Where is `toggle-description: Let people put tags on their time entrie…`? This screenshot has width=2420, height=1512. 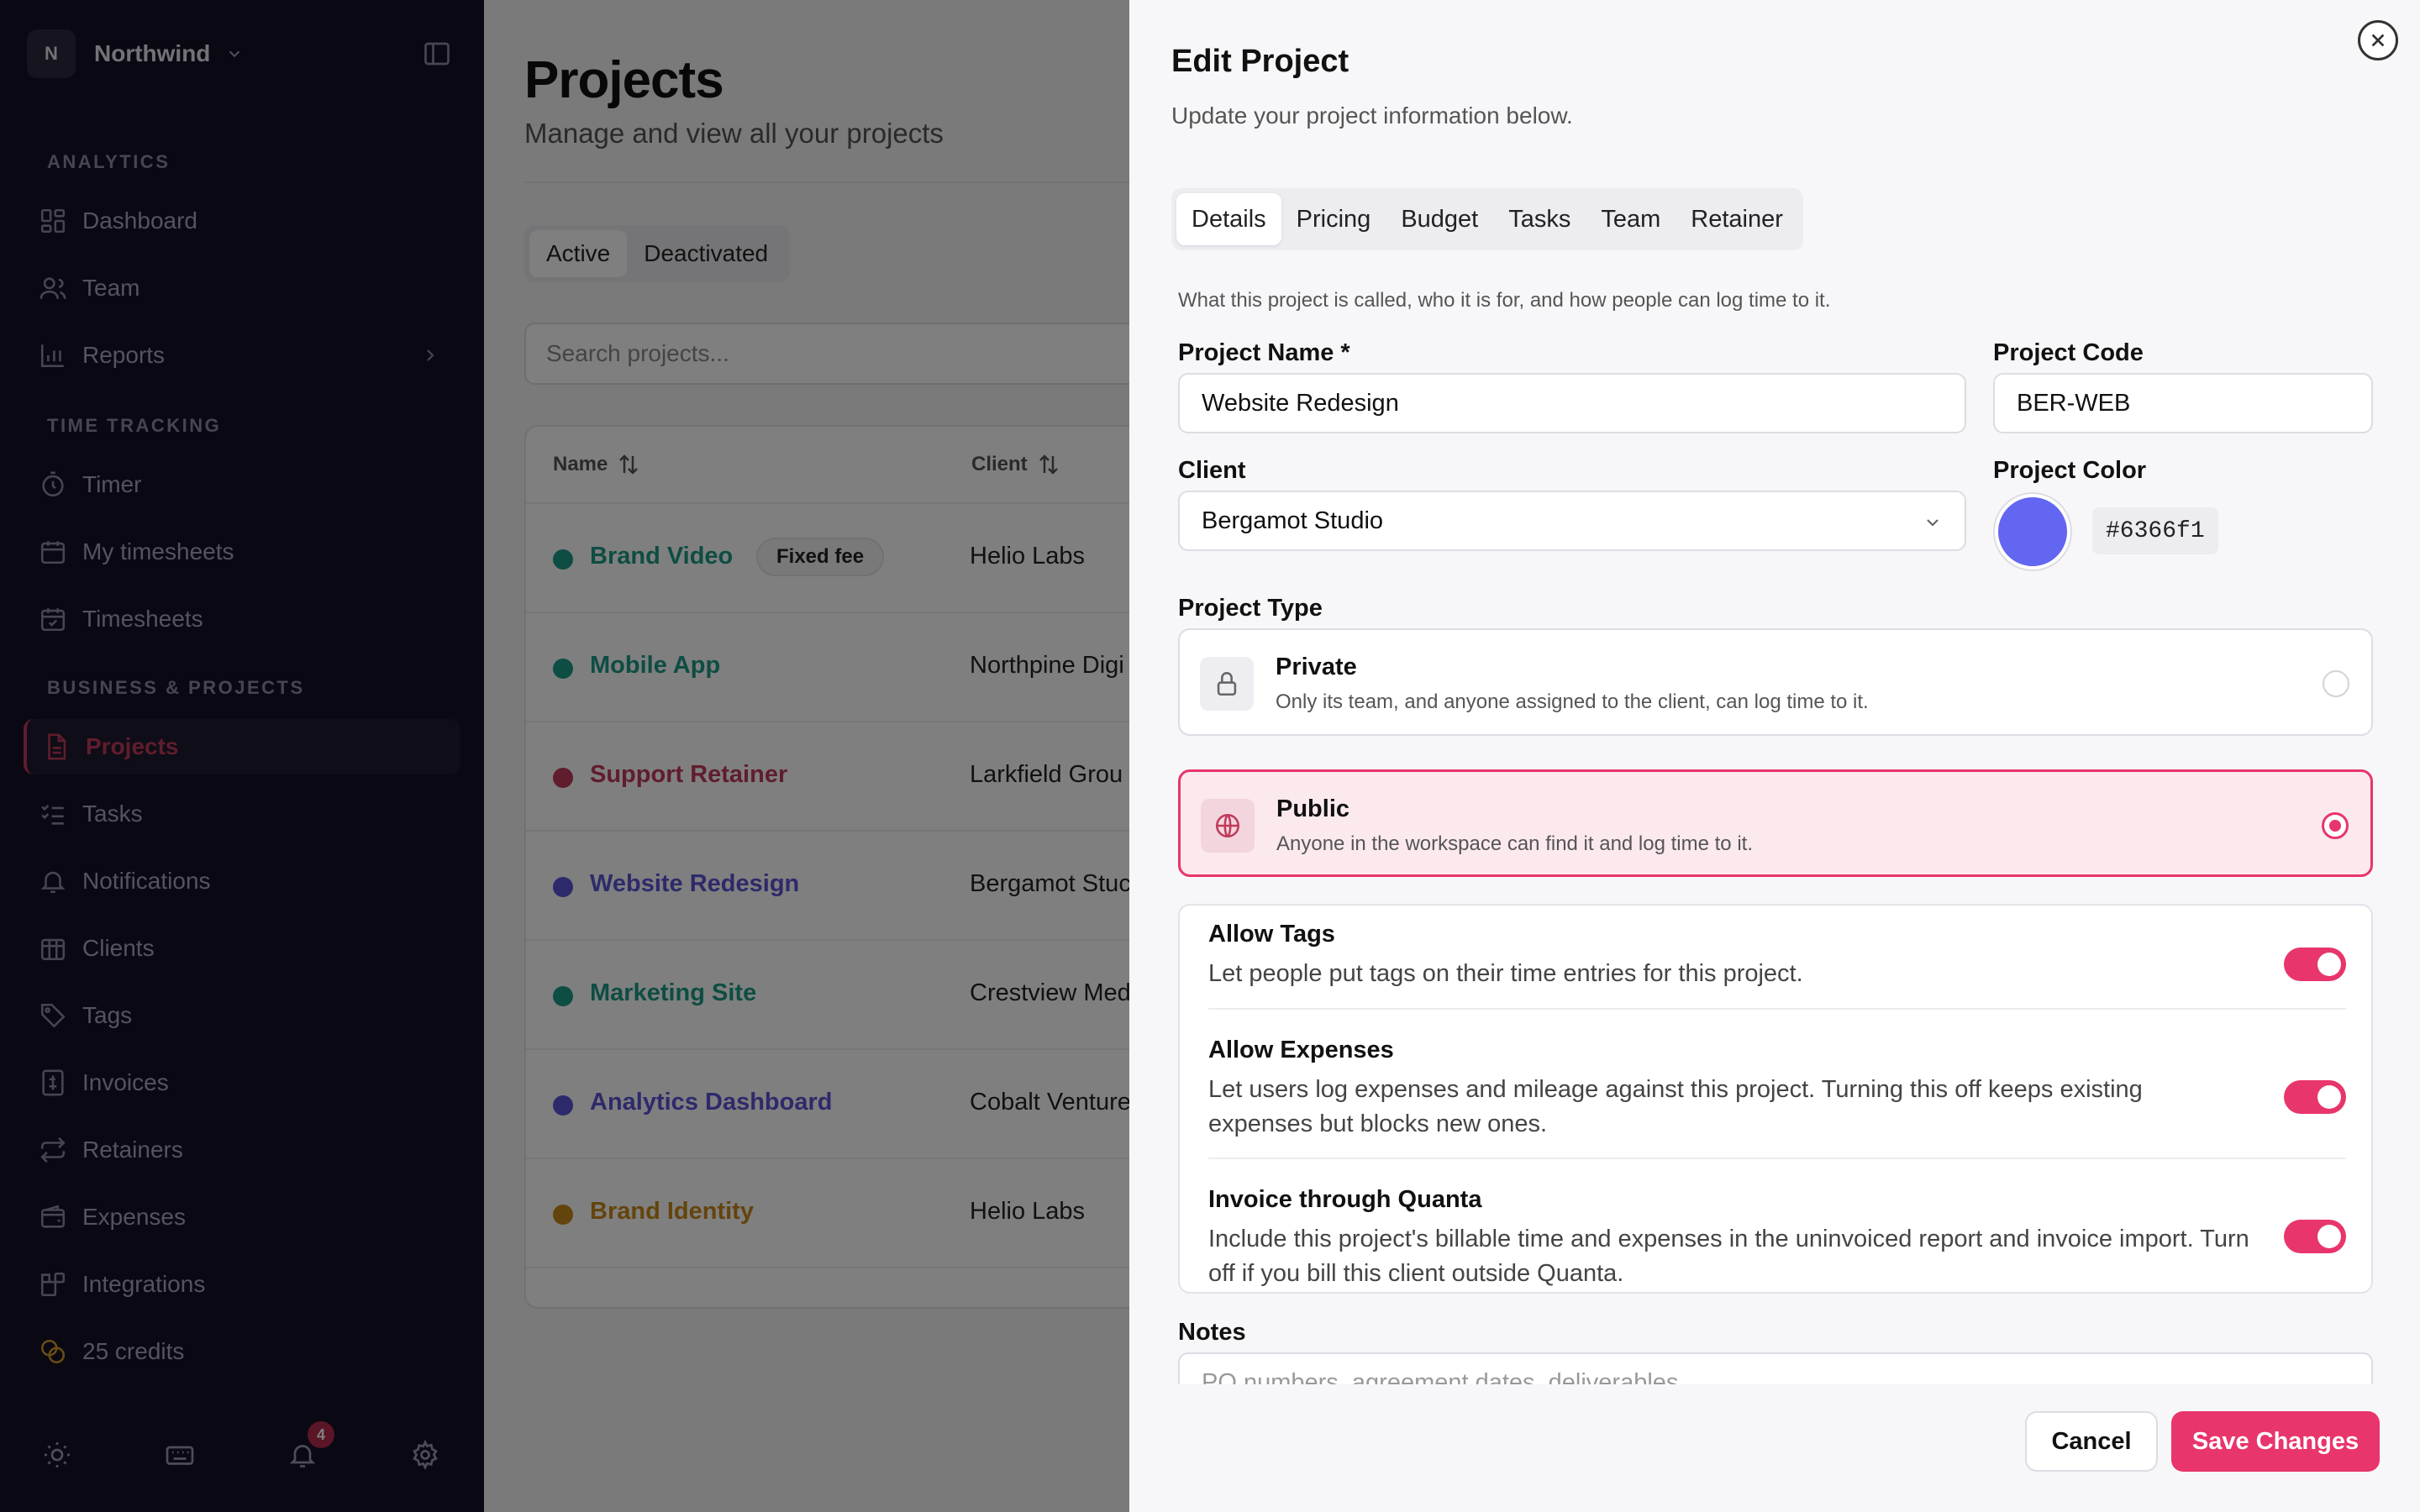
toggle-description: Let people put tags on their time entrie… is located at coordinates (1505, 973).